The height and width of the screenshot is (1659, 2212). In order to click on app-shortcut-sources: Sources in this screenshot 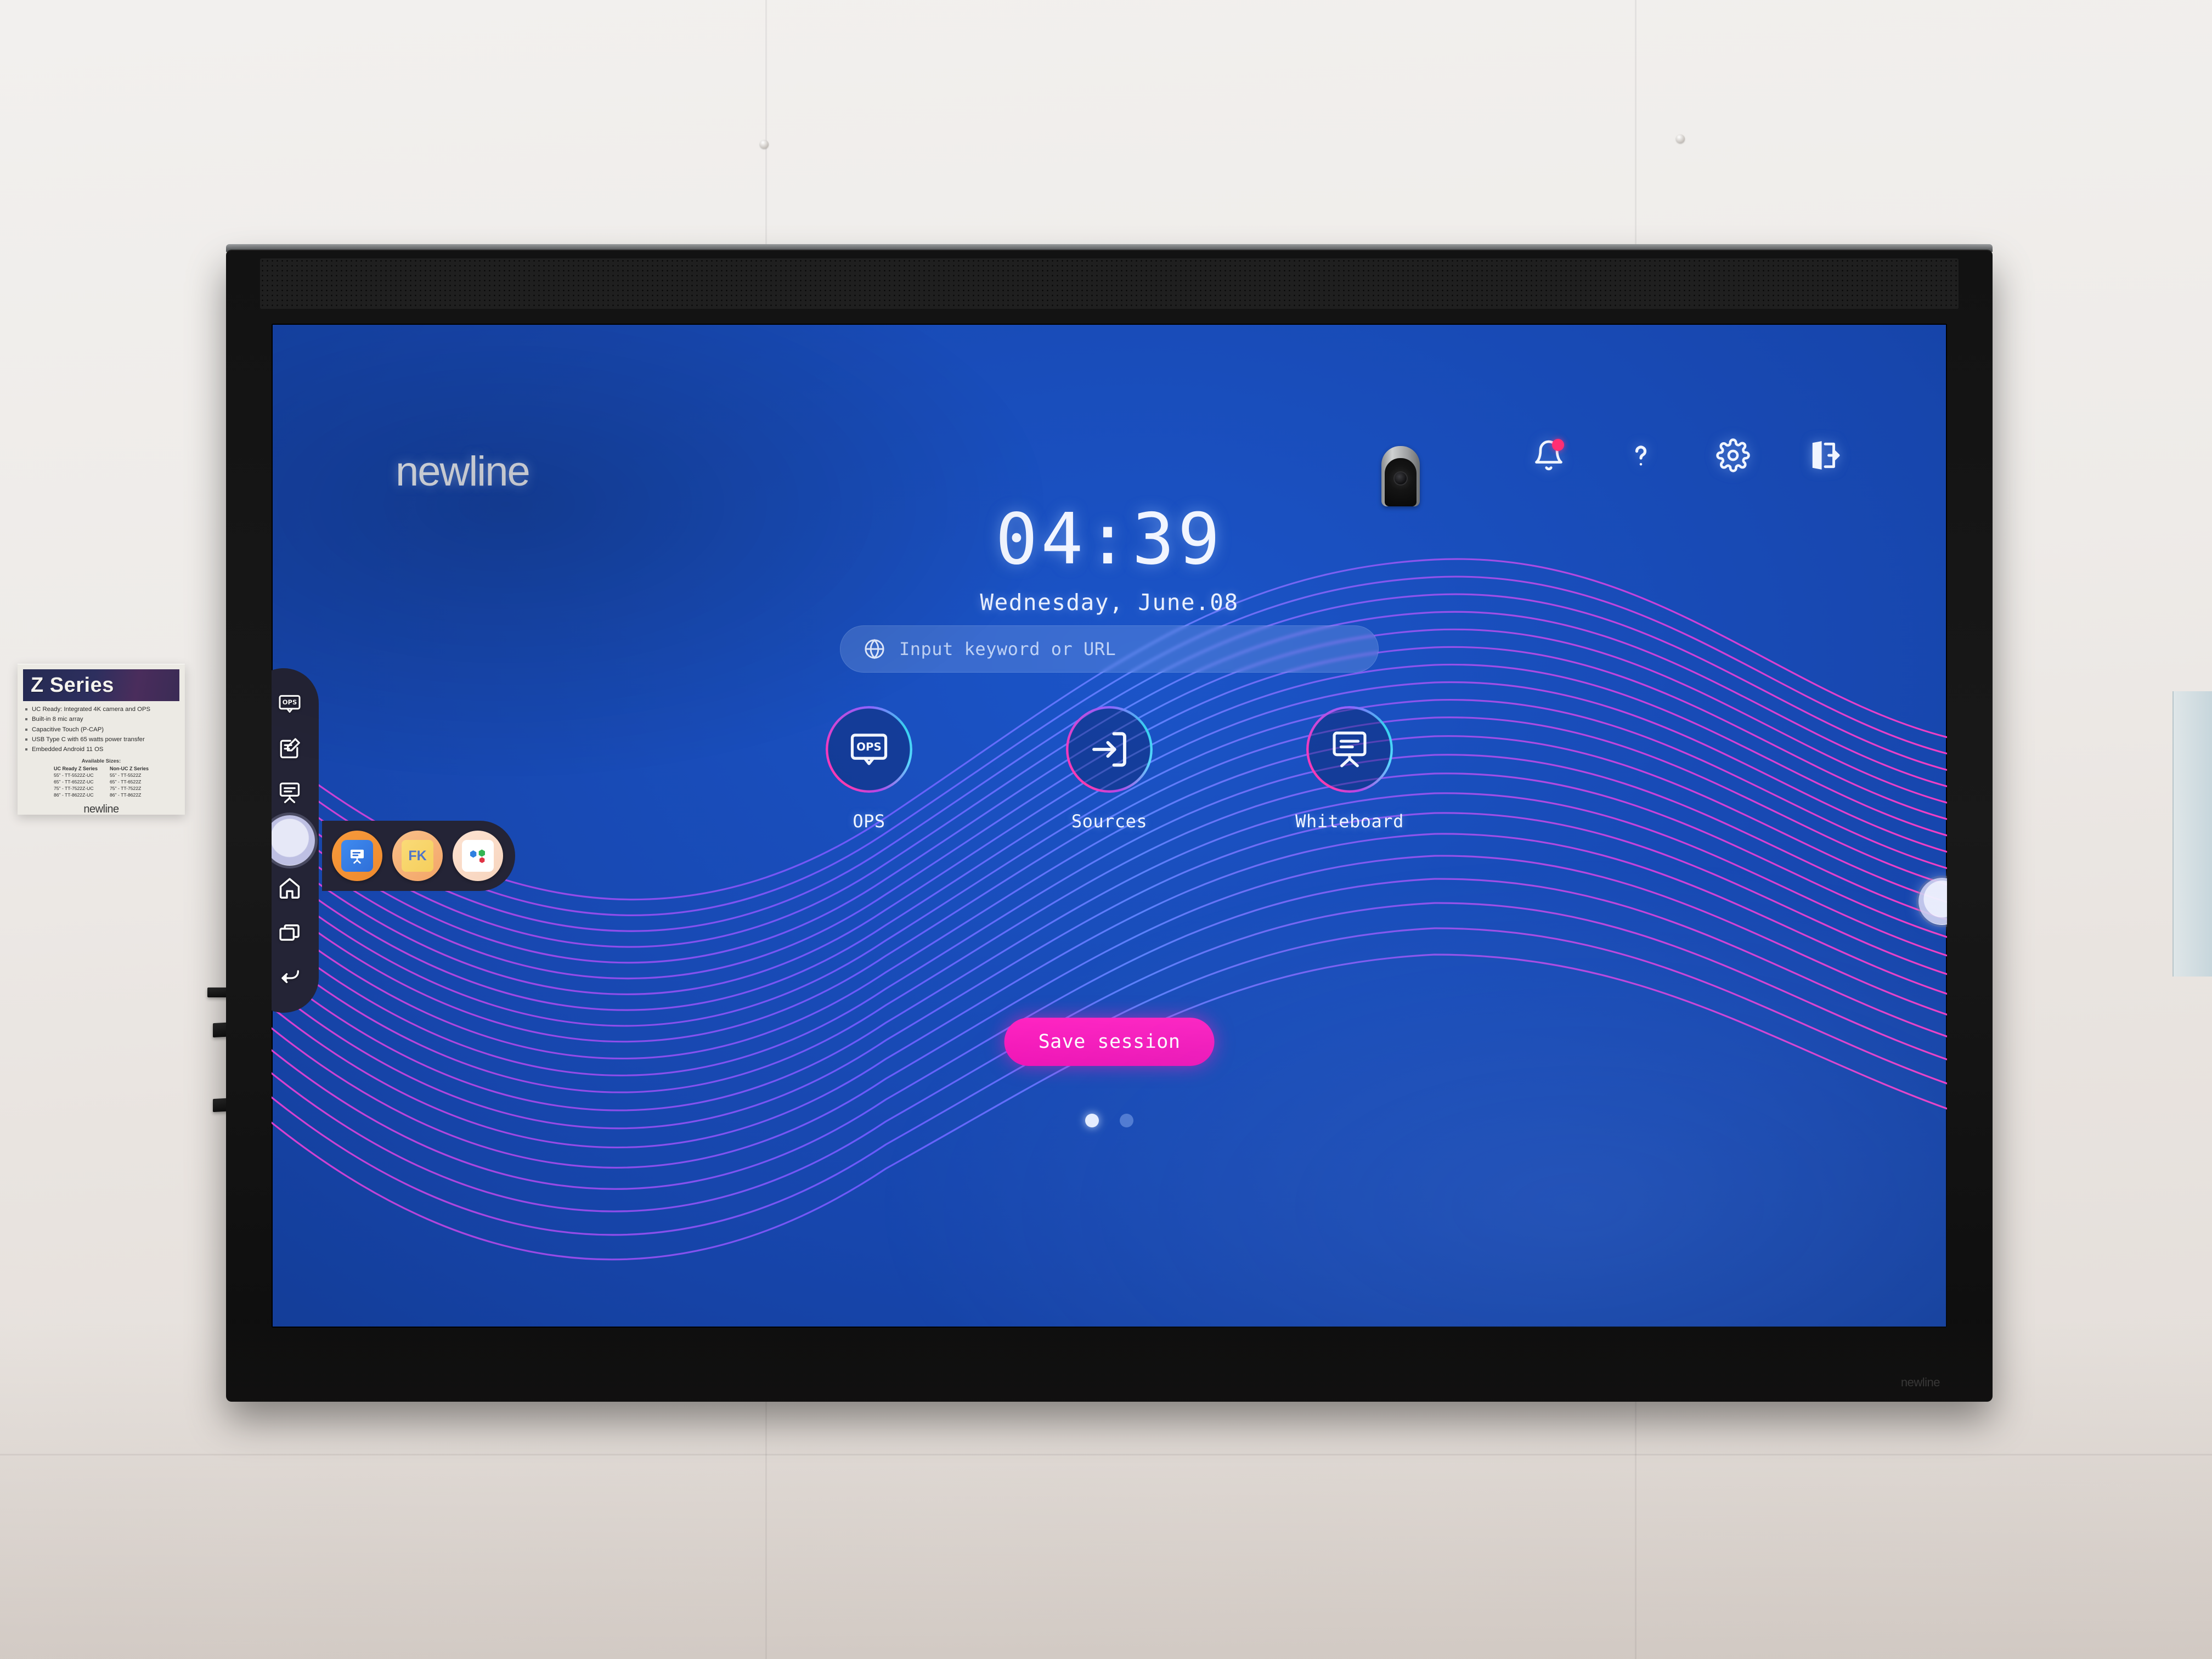, I will do `click(1109, 770)`.